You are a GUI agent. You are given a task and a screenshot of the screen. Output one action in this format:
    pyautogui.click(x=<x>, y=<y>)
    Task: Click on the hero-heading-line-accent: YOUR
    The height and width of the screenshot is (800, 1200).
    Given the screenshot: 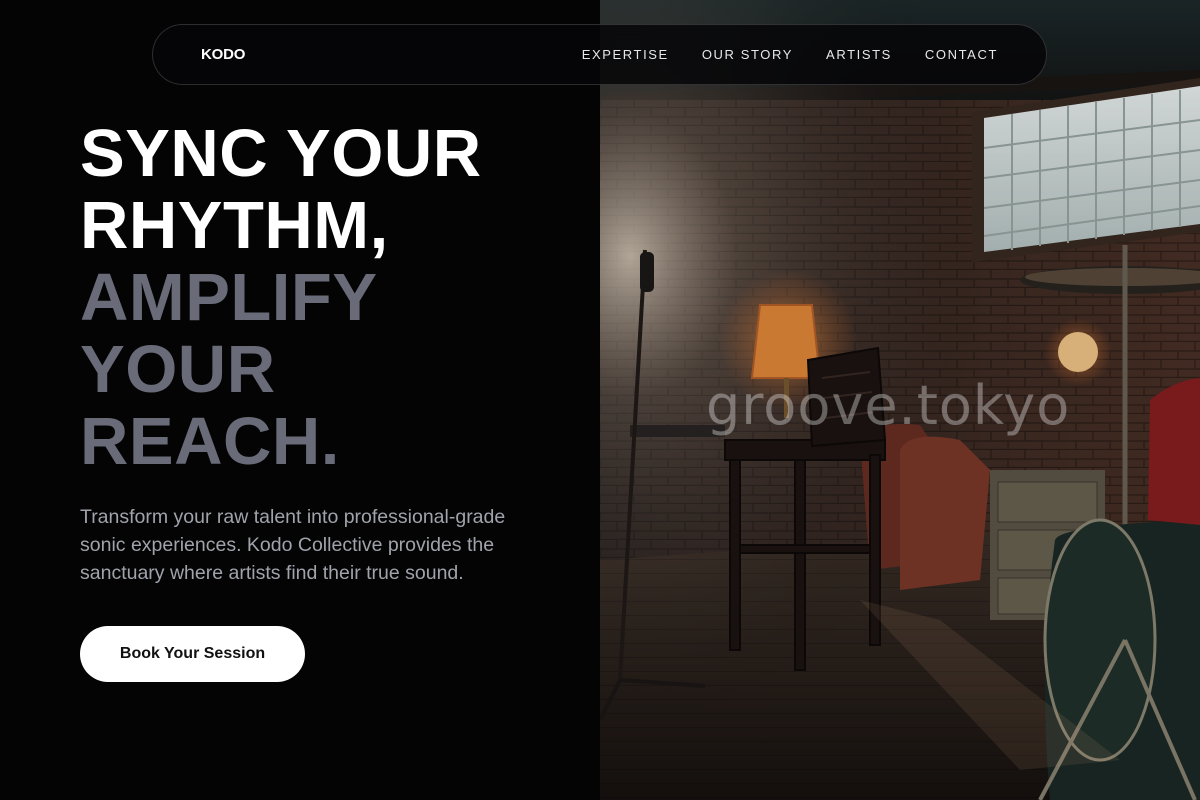 What is the action you would take?
    pyautogui.click(x=178, y=369)
    